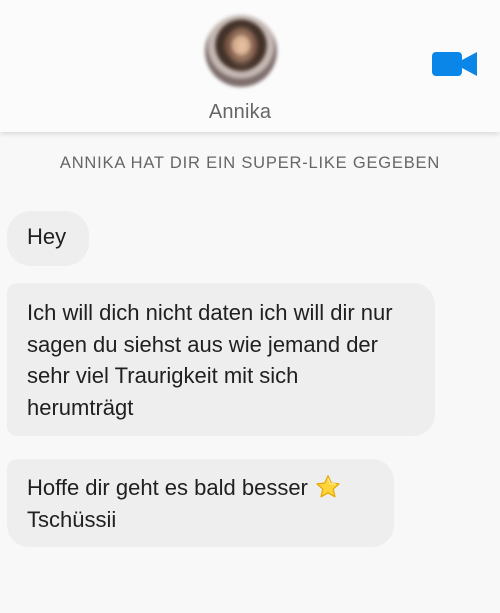  I want to click on contact-name: Annika, so click(240, 112).